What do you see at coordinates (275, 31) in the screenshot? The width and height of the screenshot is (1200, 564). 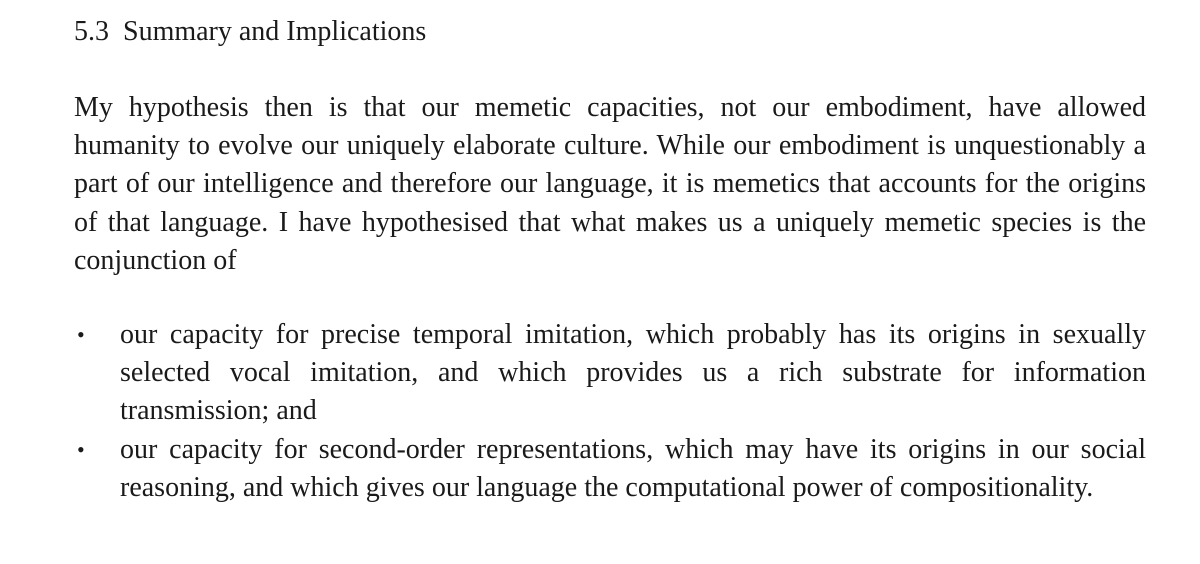 I see `section-title: Summary and Implications` at bounding box center [275, 31].